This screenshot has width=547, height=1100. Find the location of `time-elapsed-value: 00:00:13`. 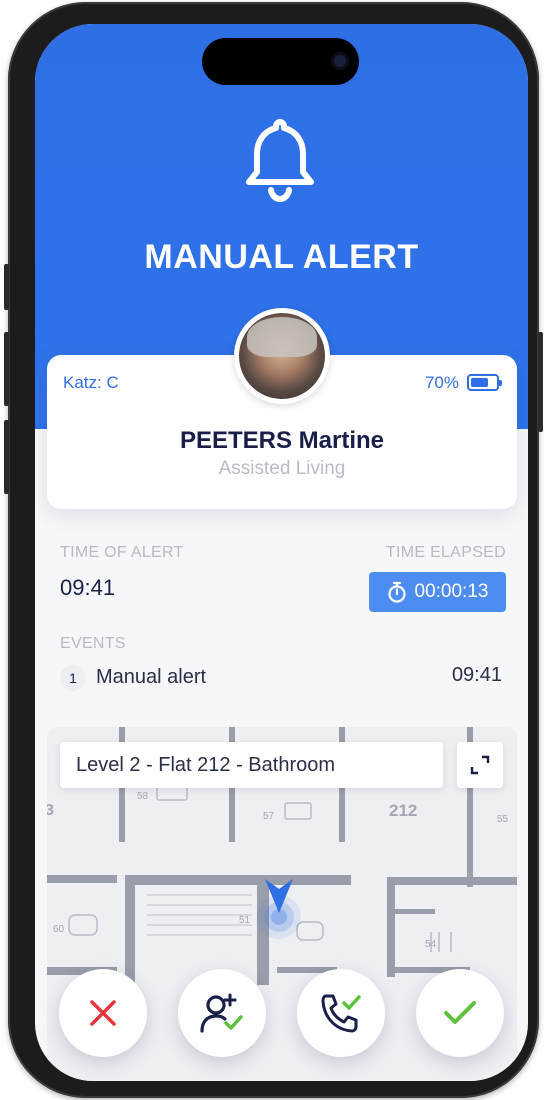

time-elapsed-value: 00:00:13 is located at coordinates (451, 591).